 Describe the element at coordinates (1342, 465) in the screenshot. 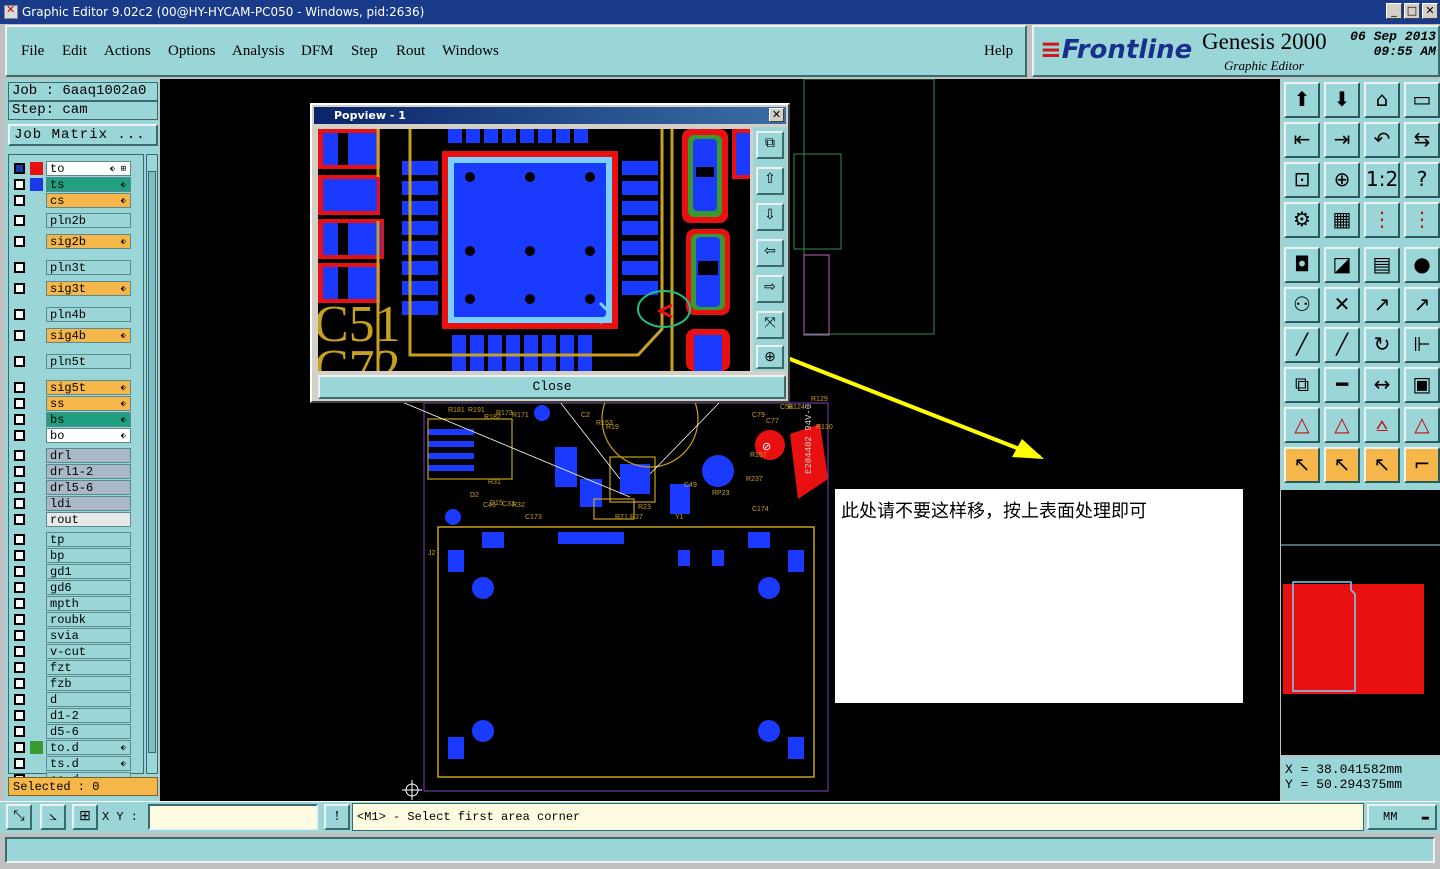

I see `pointer-select-icon: ↖` at that location.